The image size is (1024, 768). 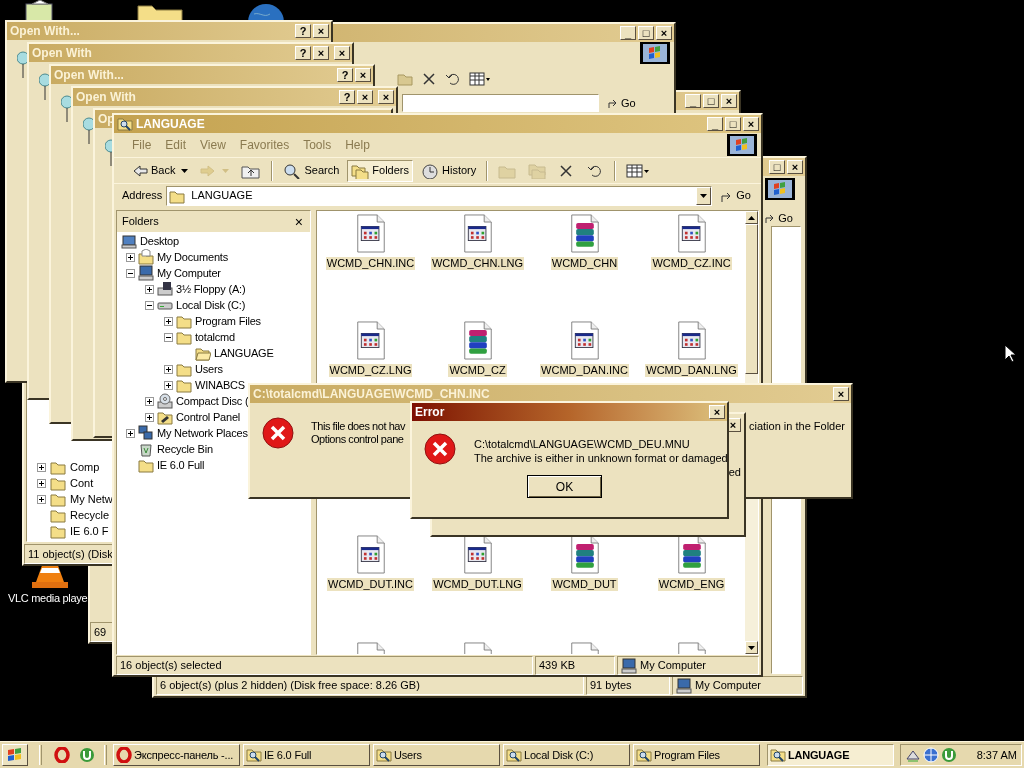 I want to click on folder-icon, so click(x=58, y=483).